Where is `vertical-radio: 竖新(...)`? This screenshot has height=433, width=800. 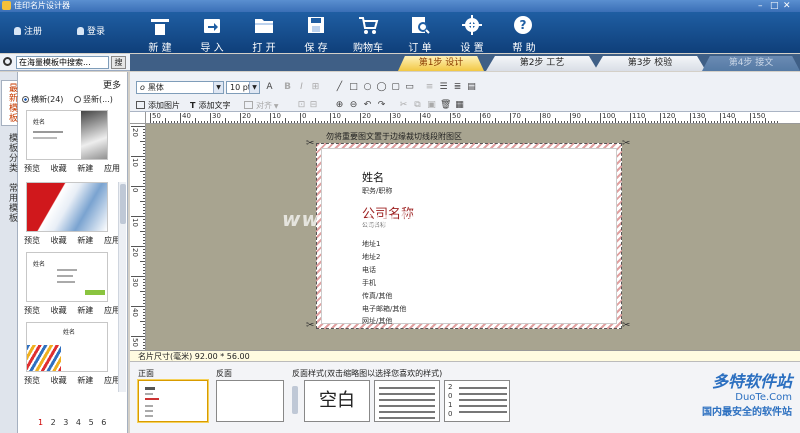
vertical-radio: 竖新(...) is located at coordinates (93, 99).